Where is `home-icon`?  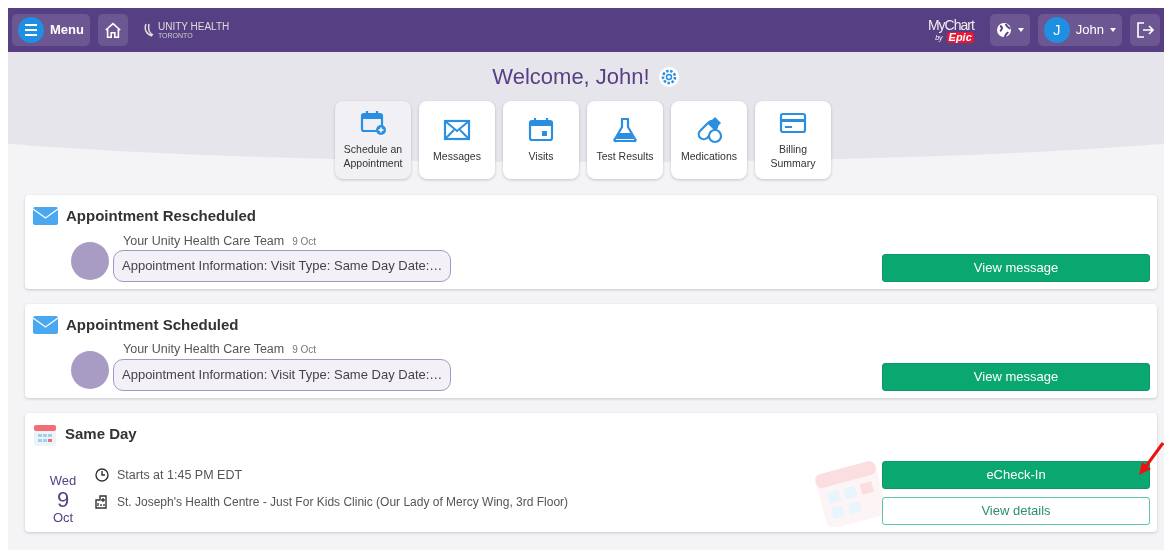 home-icon is located at coordinates (112, 30).